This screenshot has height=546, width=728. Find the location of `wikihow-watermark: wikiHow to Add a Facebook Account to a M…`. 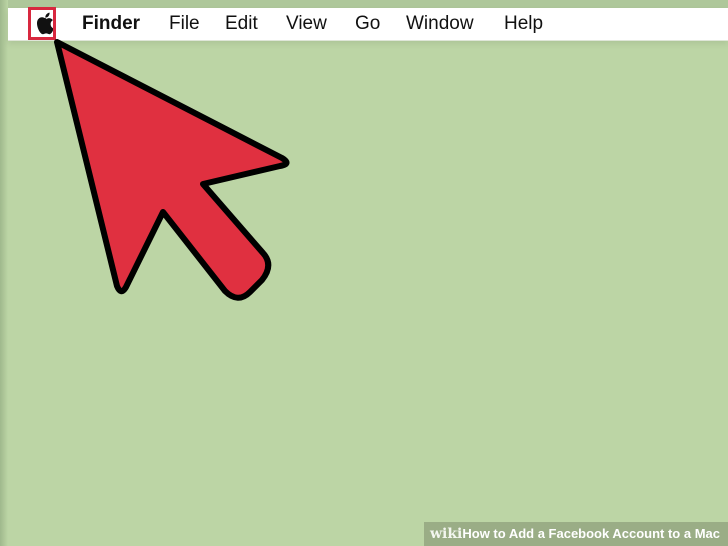

wikihow-watermark: wikiHow to Add a Facebook Account to a M… is located at coordinates (575, 534).